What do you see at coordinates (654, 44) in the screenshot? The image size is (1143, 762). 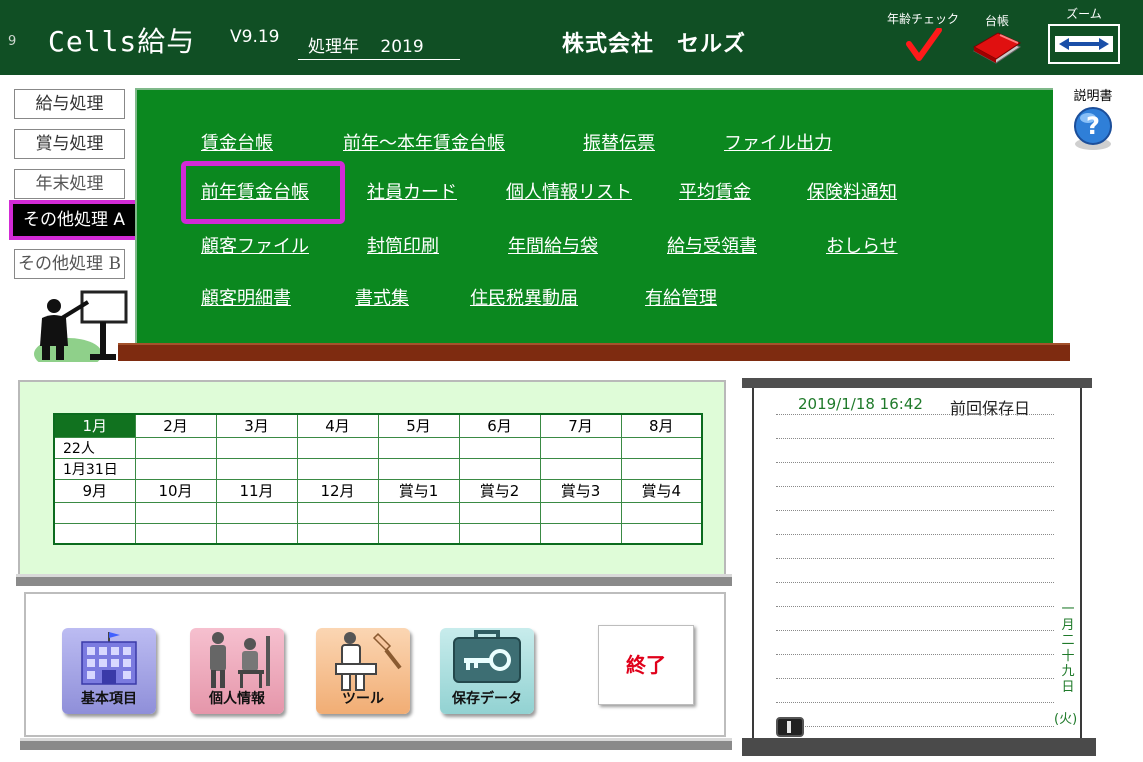 I see `company-name: 株式会社 セルズ` at bounding box center [654, 44].